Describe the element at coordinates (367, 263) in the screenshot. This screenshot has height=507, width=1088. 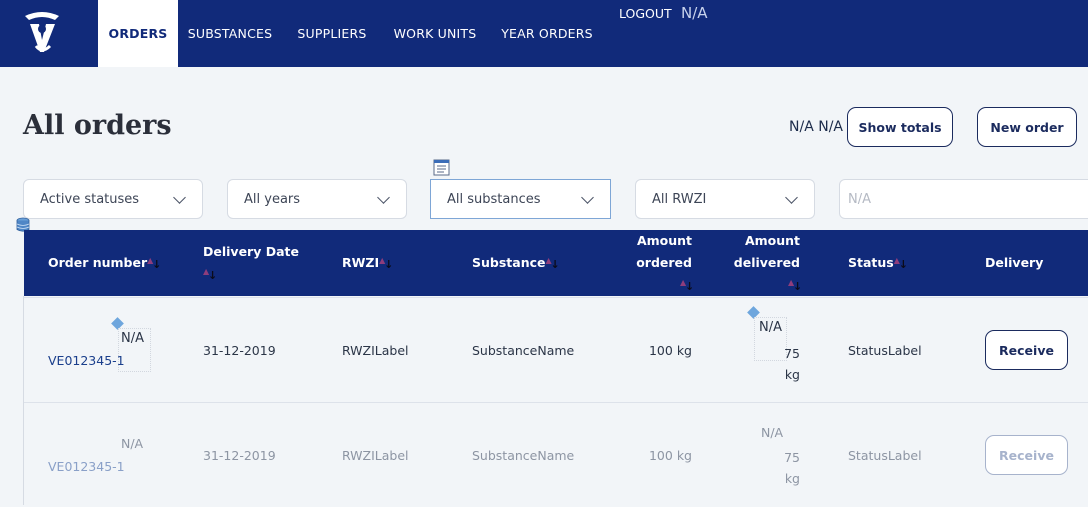
I see `column-rwzi: RWZI ▲ ↓` at that location.